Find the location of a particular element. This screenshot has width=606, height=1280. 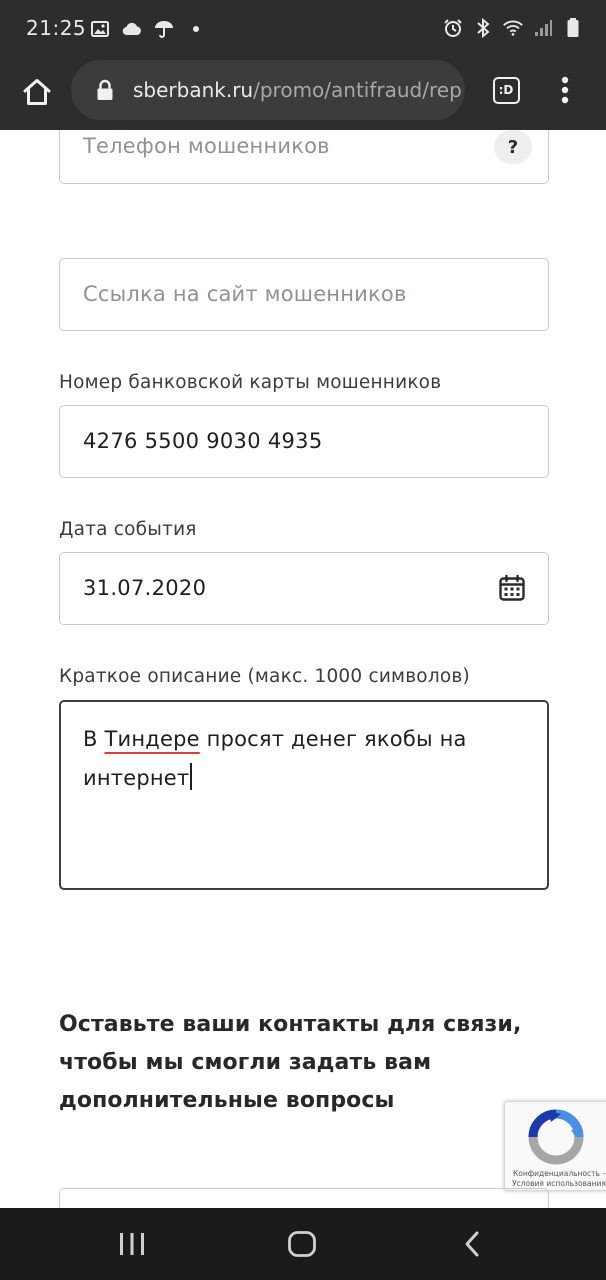

tabs-button: :D is located at coordinates (506, 90).